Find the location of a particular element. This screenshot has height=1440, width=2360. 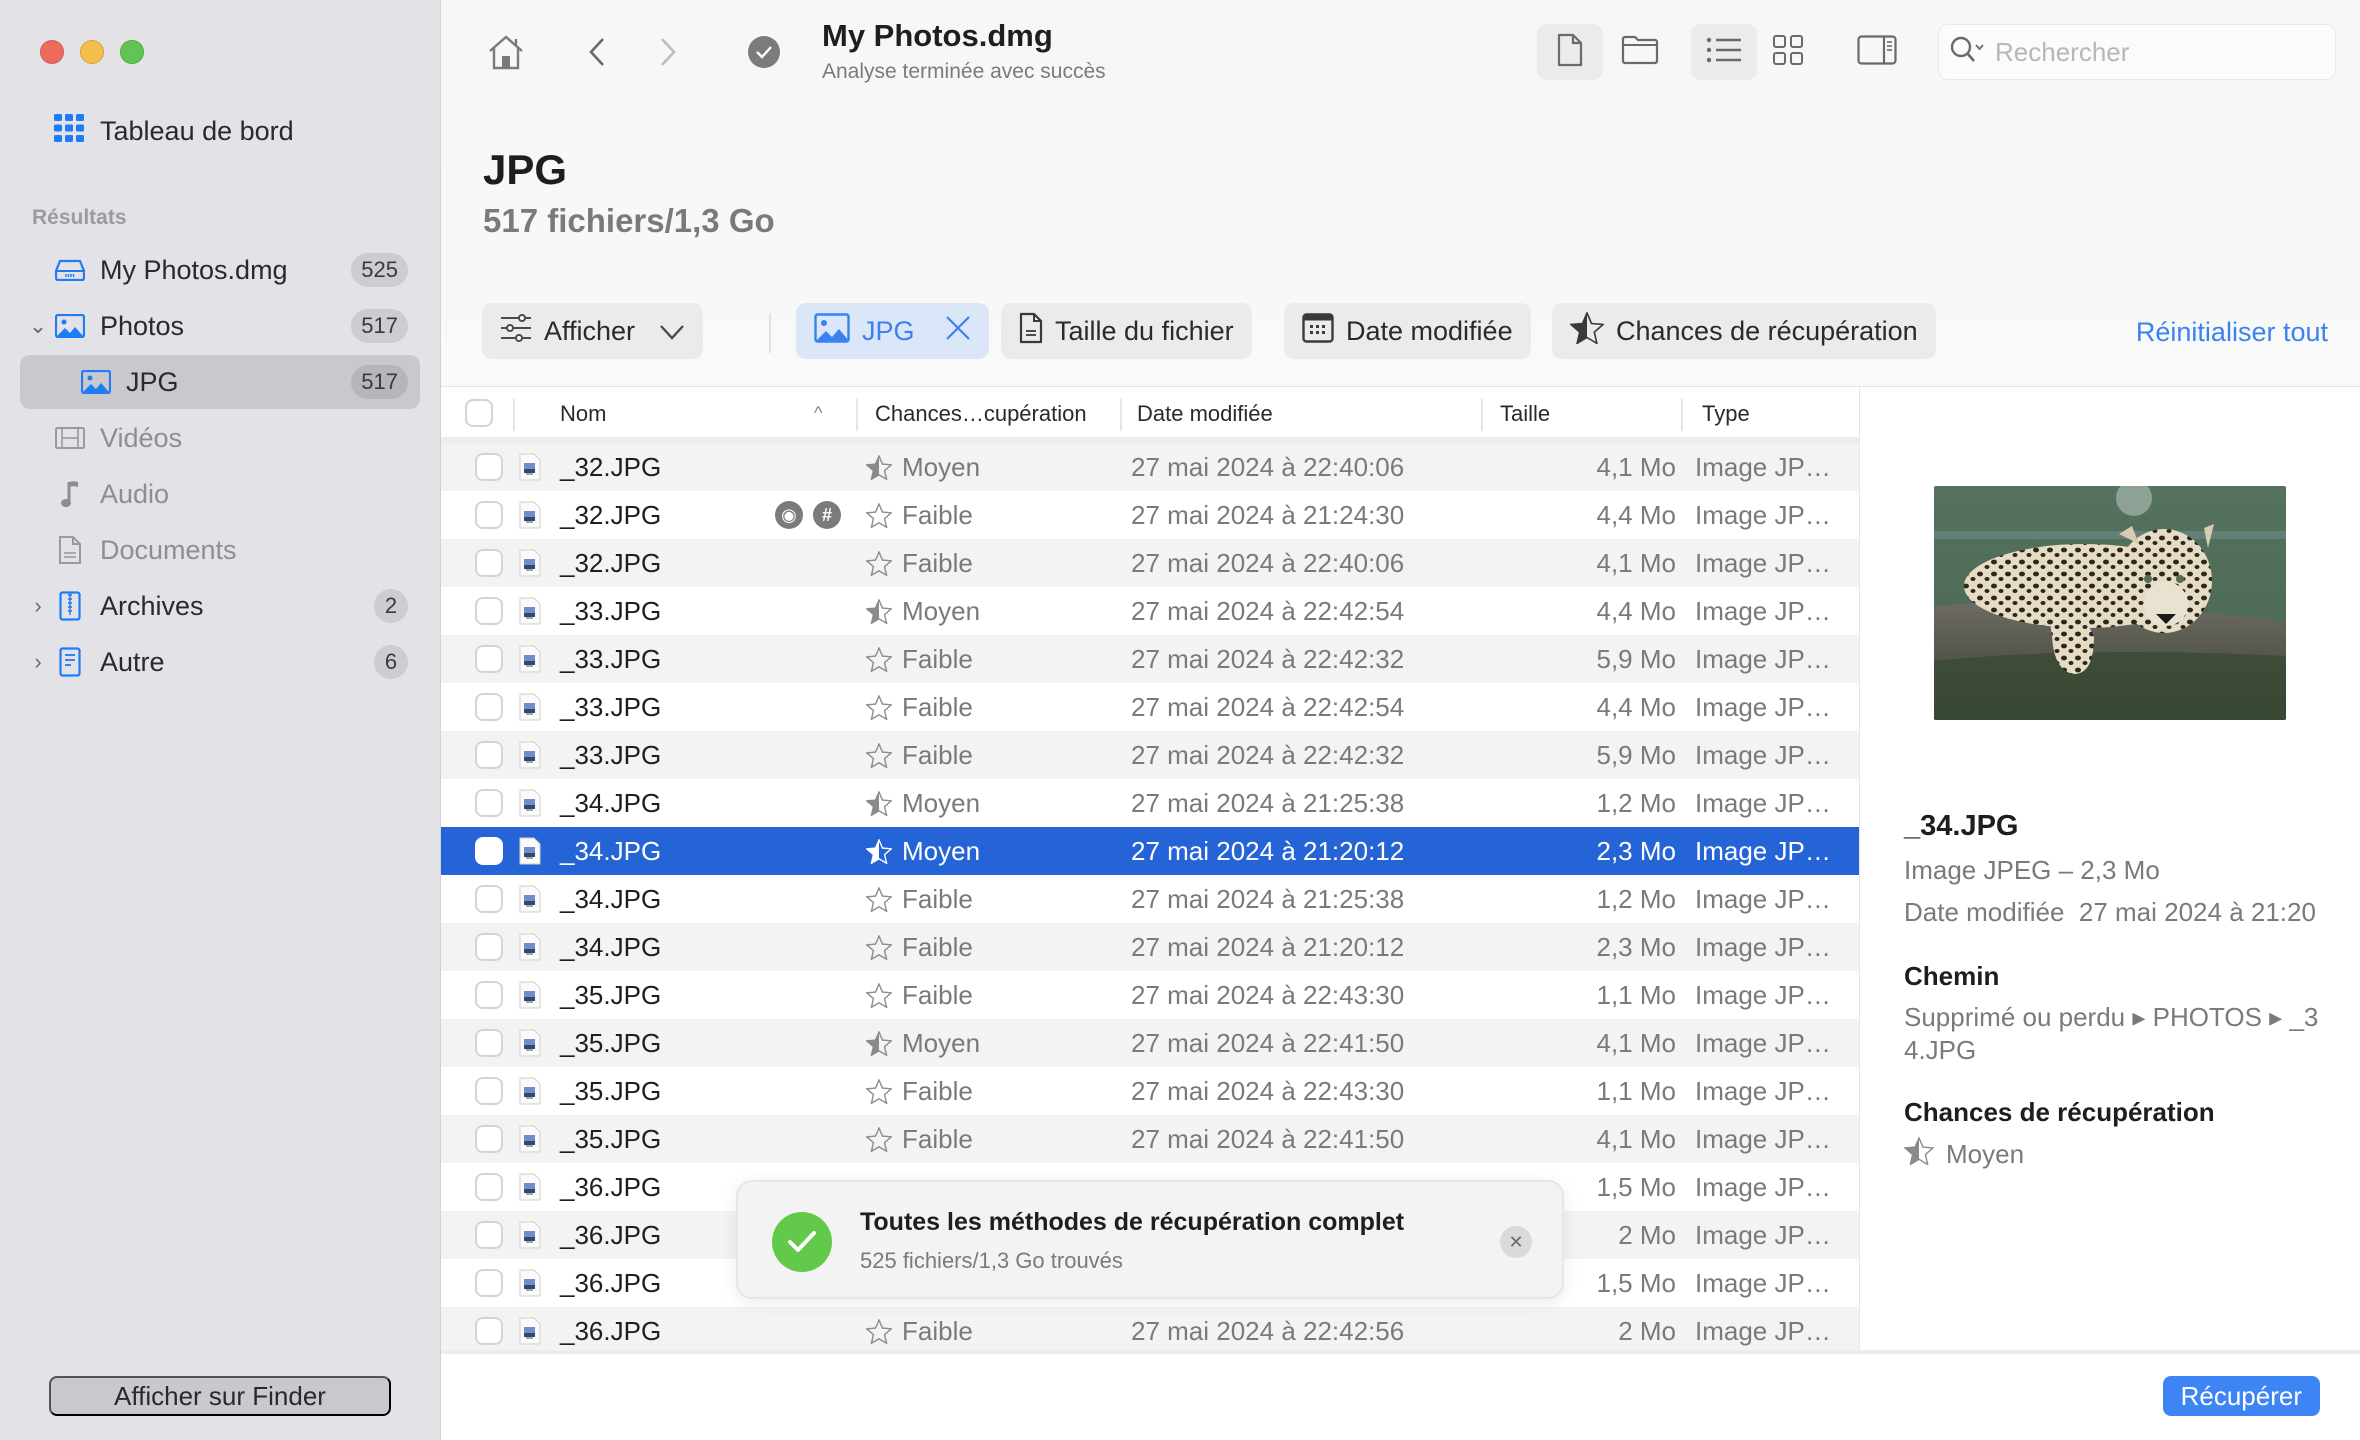

sidebar-item-documents: Documents is located at coordinates (220, 550).